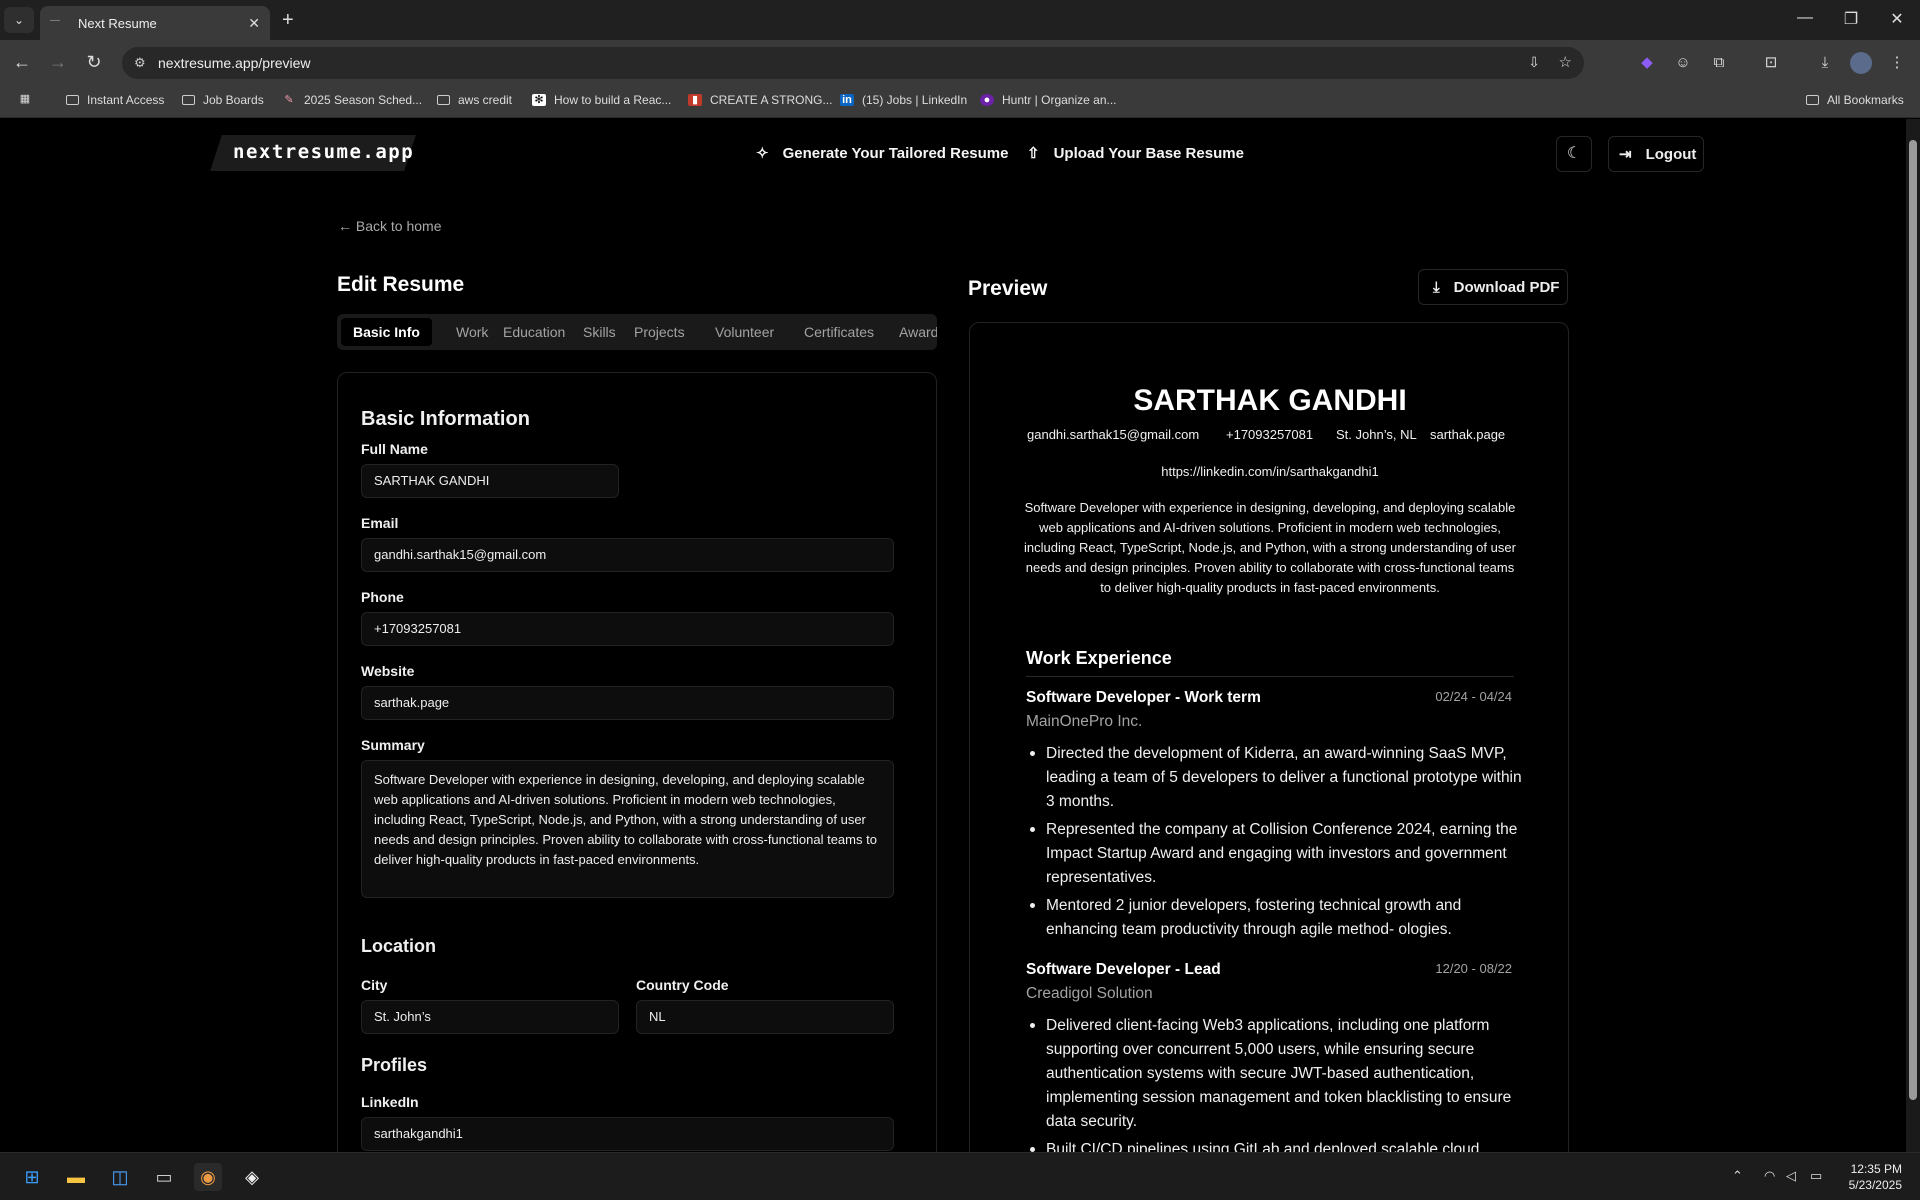 This screenshot has width=1920, height=1200. I want to click on volume-icon: ◁, so click(1791, 1176).